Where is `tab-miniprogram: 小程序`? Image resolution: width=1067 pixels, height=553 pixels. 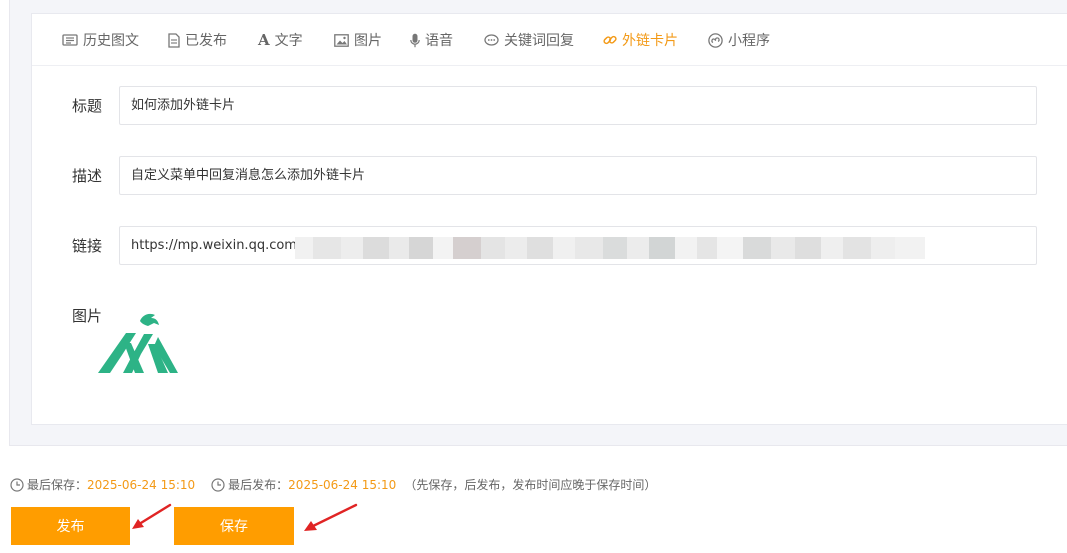 tab-miniprogram: 小程序 is located at coordinates (739, 40).